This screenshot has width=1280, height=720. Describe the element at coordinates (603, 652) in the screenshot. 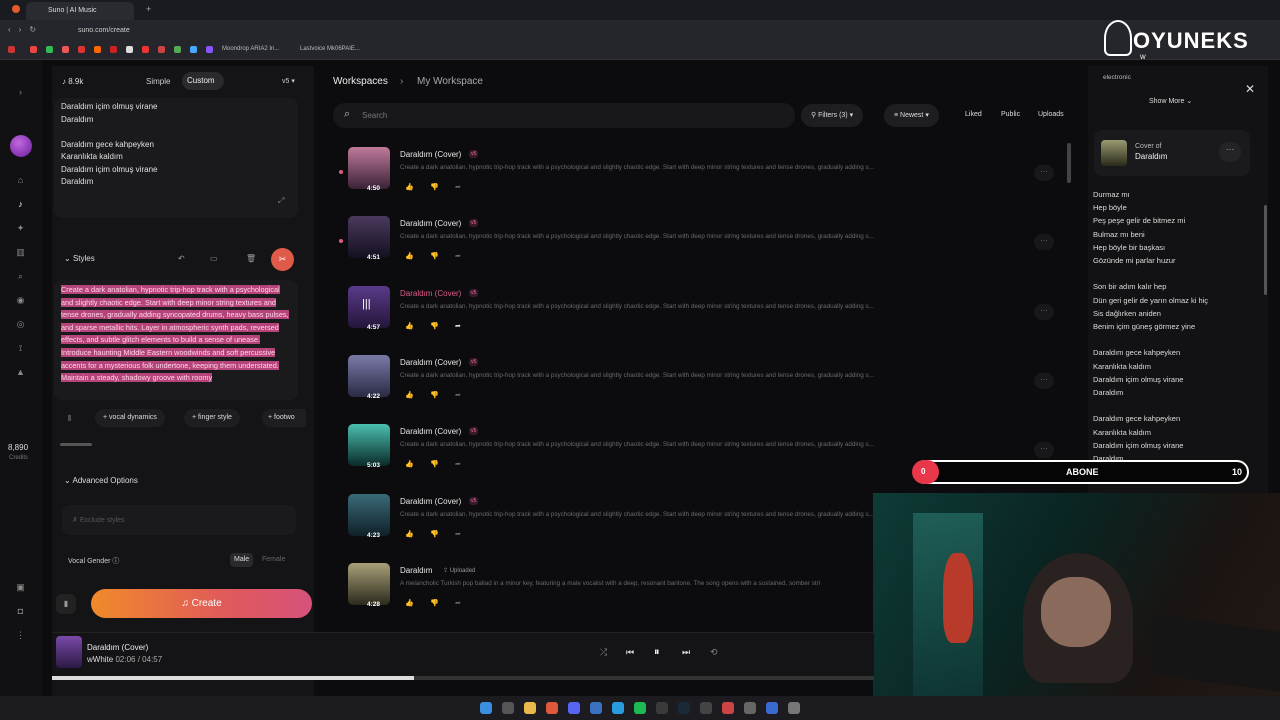

I see `shuffle-icon: ⤮` at that location.